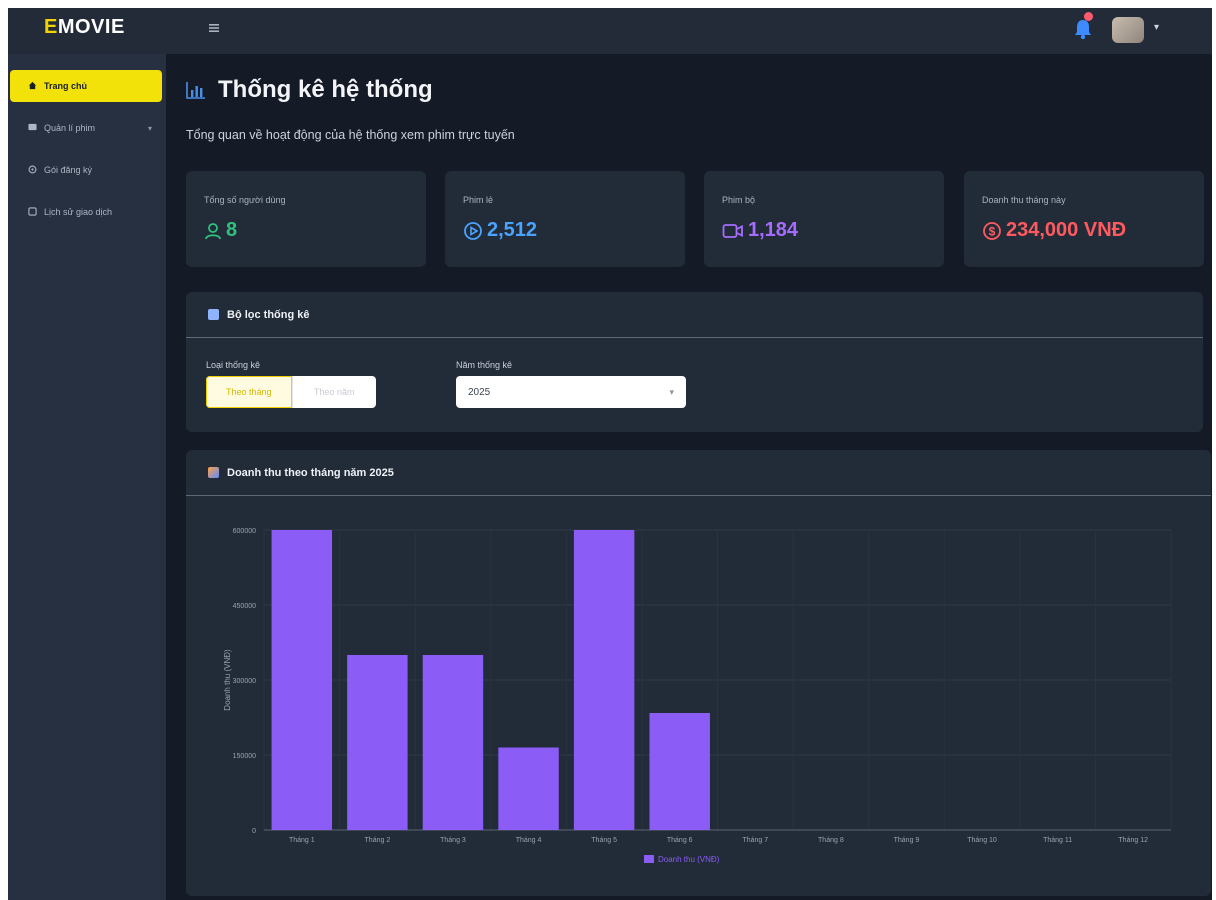  Describe the element at coordinates (244, 606) in the screenshot. I see `y-tick-label: 450000` at that location.